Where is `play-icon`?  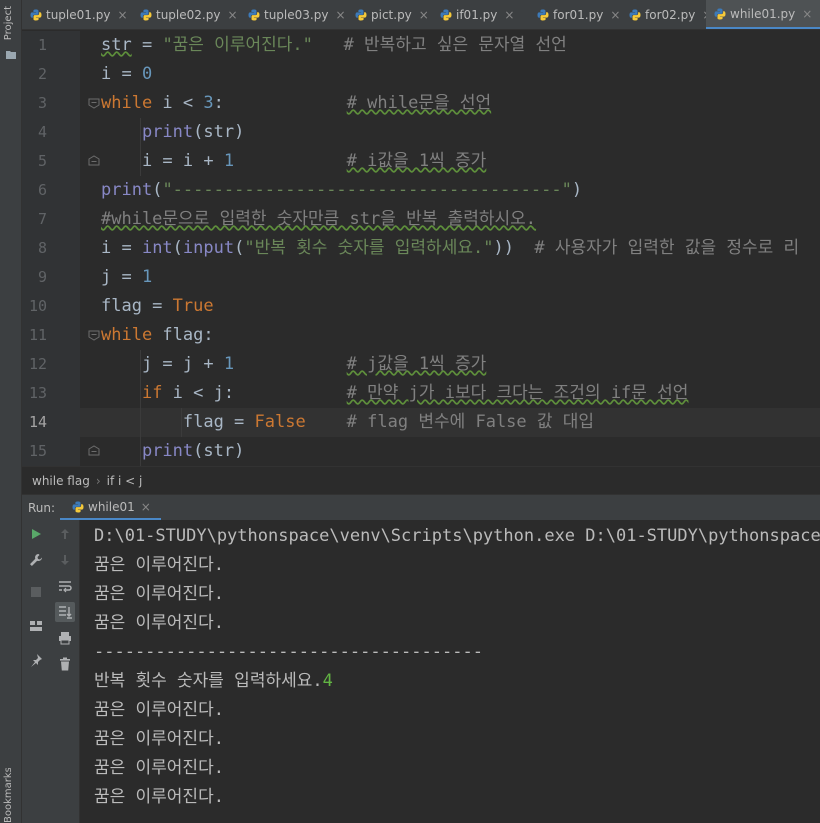
play-icon is located at coordinates (36, 534).